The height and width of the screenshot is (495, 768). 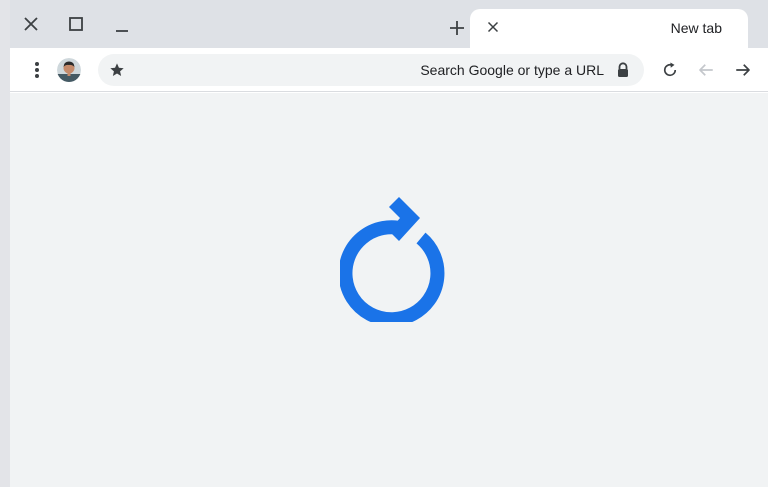 I want to click on window-frame-bottom, so click(x=384, y=491).